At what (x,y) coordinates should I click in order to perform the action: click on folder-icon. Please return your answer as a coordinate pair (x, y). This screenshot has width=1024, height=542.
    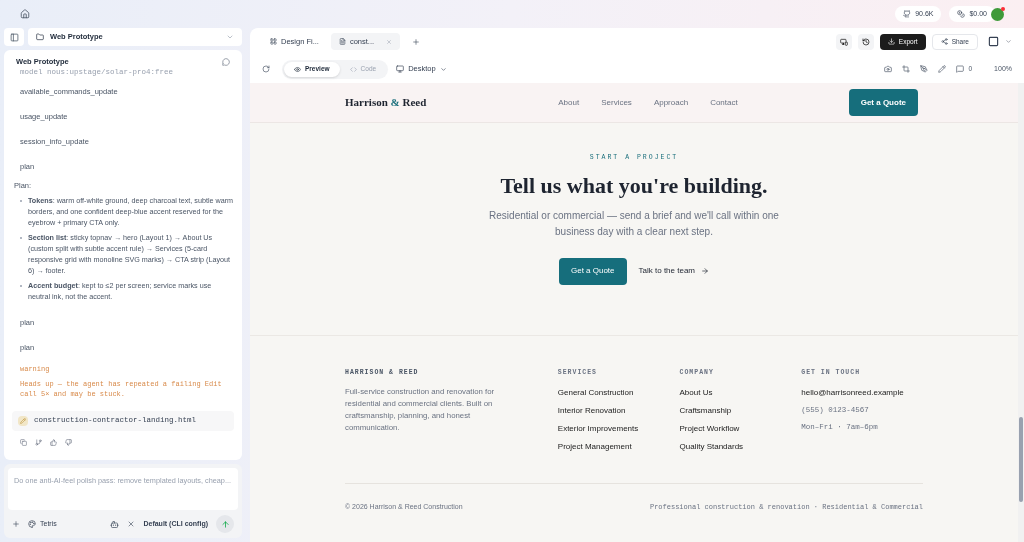
    Looking at the image, I should click on (40, 37).